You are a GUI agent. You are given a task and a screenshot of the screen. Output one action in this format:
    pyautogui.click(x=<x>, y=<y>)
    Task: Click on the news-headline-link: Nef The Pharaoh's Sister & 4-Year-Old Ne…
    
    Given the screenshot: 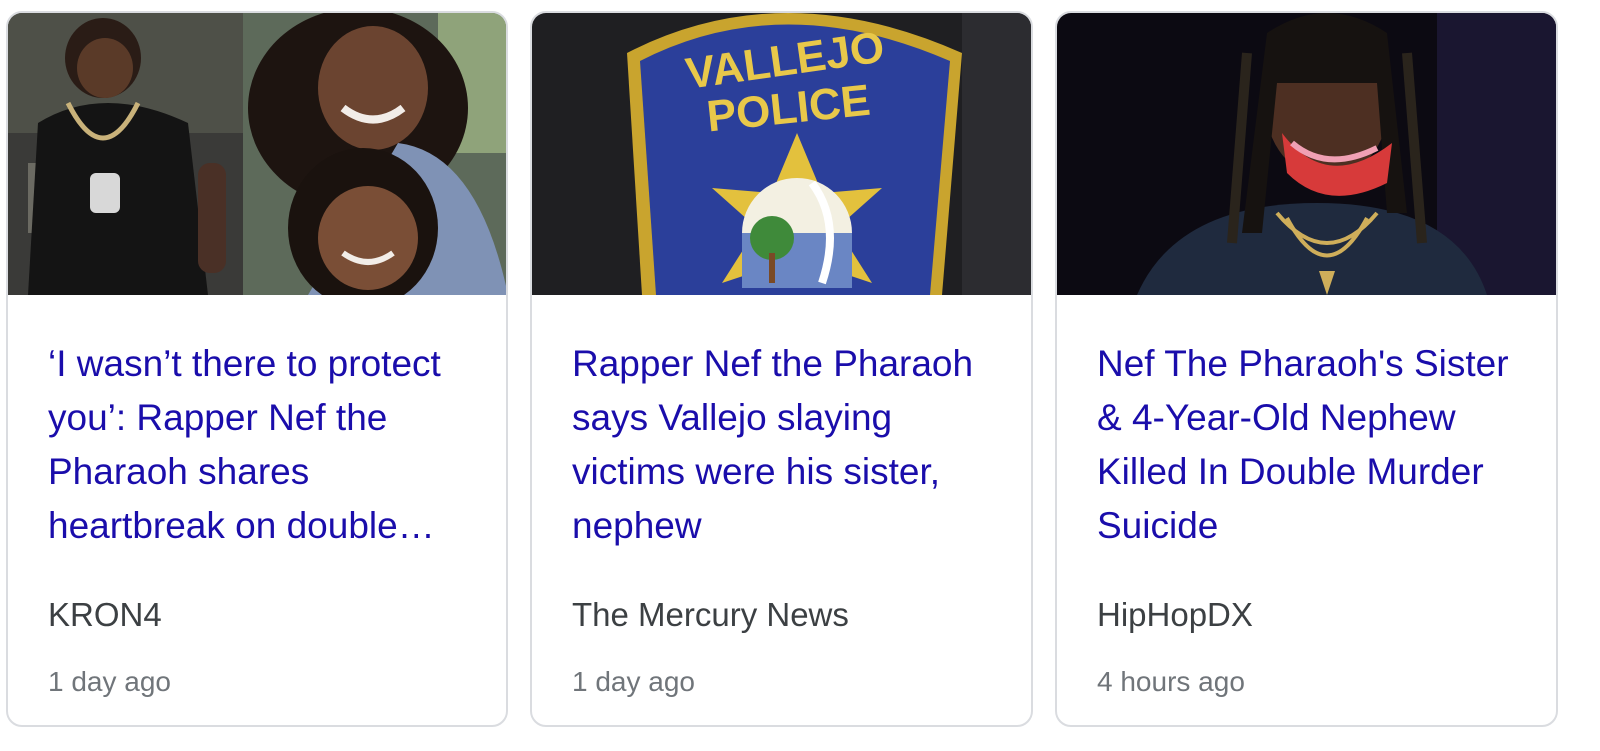 What is the action you would take?
    pyautogui.click(x=1306, y=445)
    